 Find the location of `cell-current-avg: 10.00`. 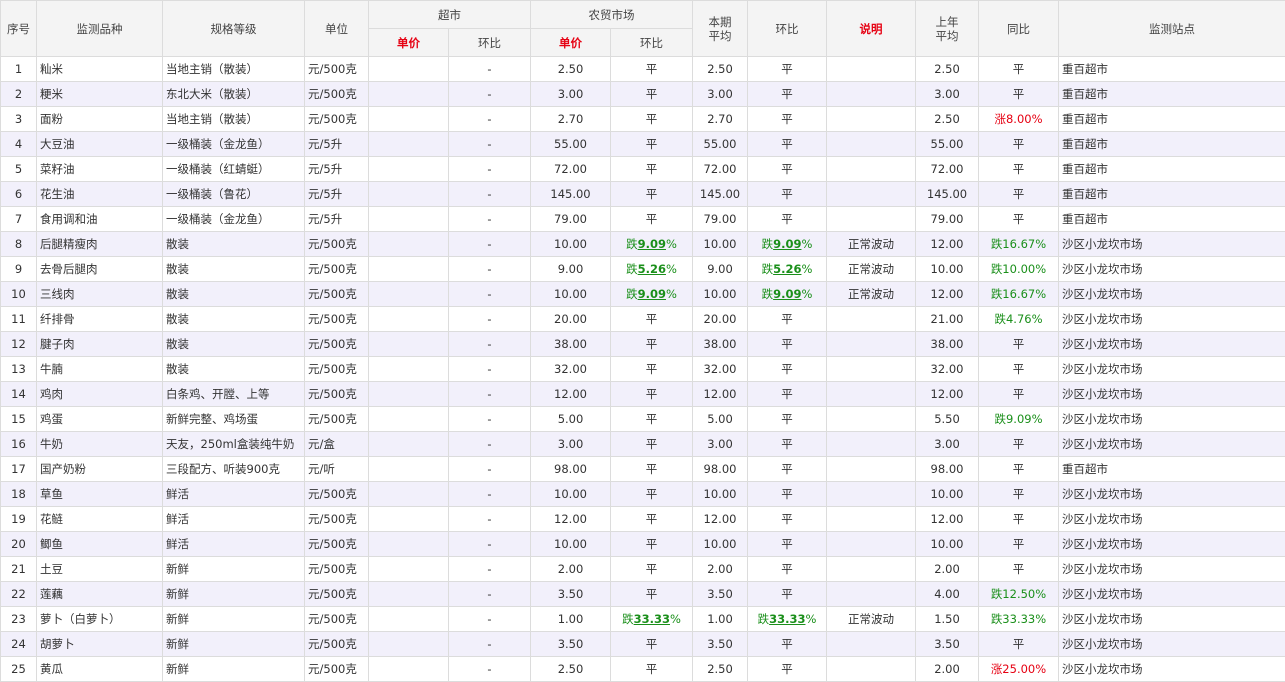

cell-current-avg: 10.00 is located at coordinates (720, 244).